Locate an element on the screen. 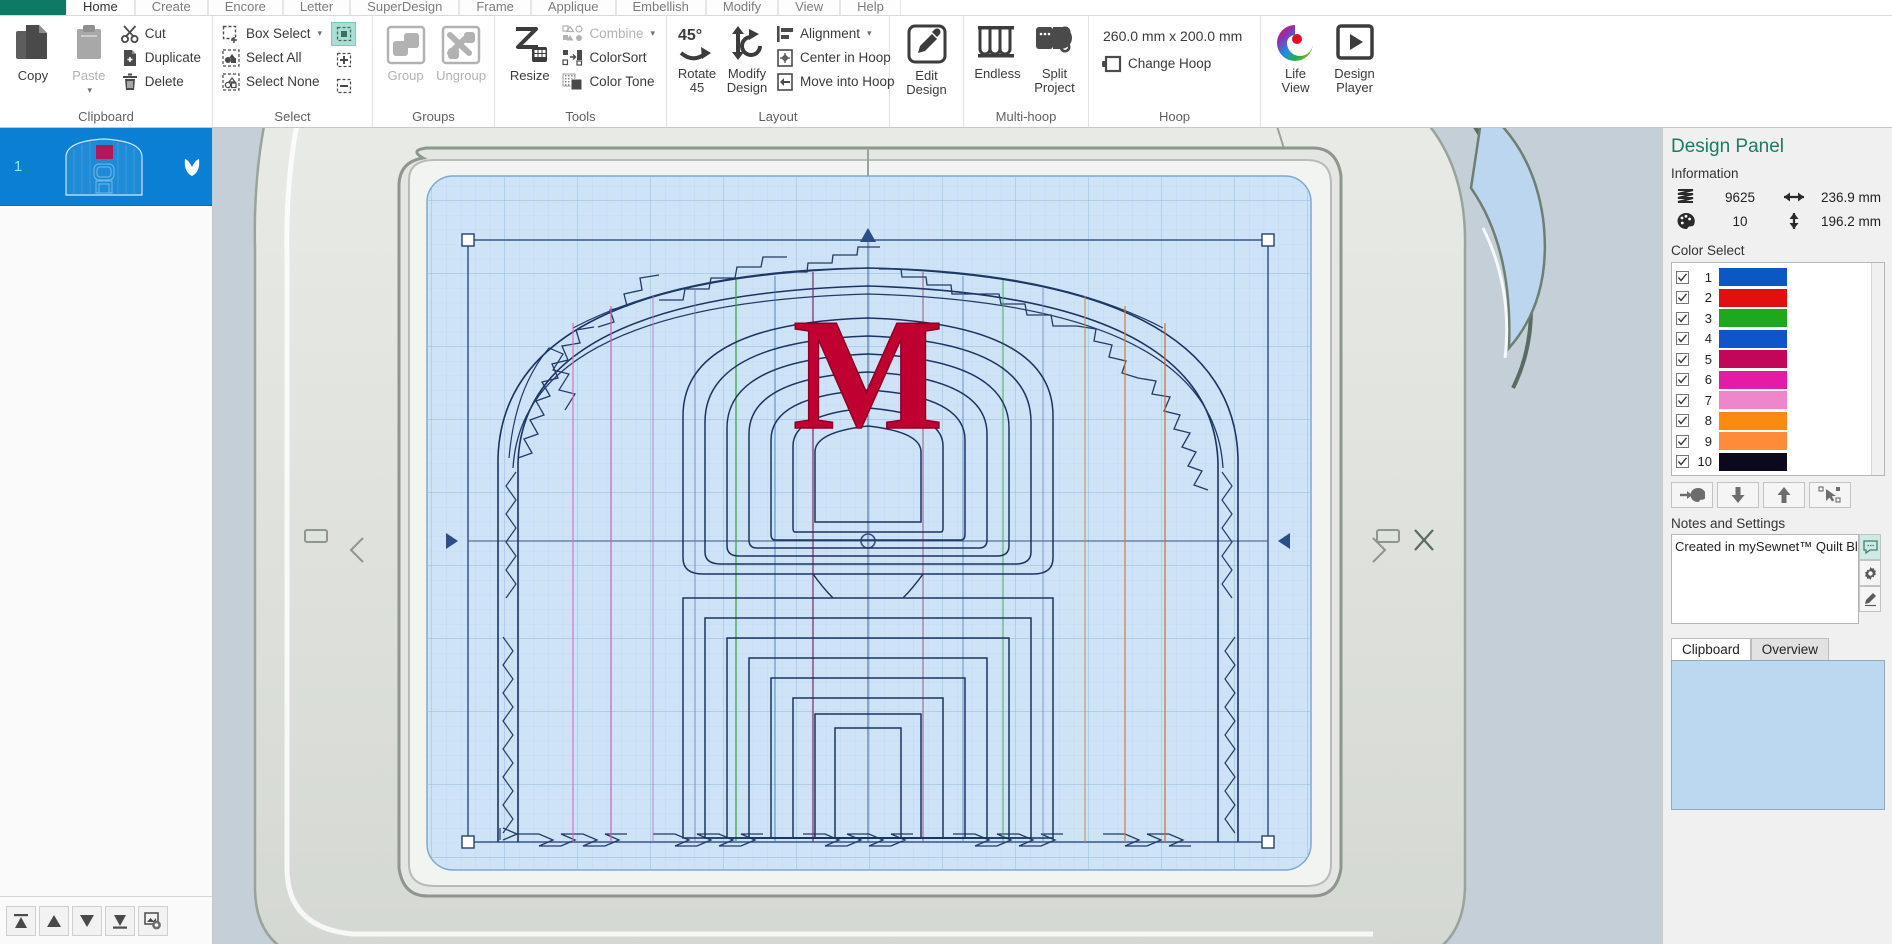  app-menu-accent is located at coordinates (33, 7).